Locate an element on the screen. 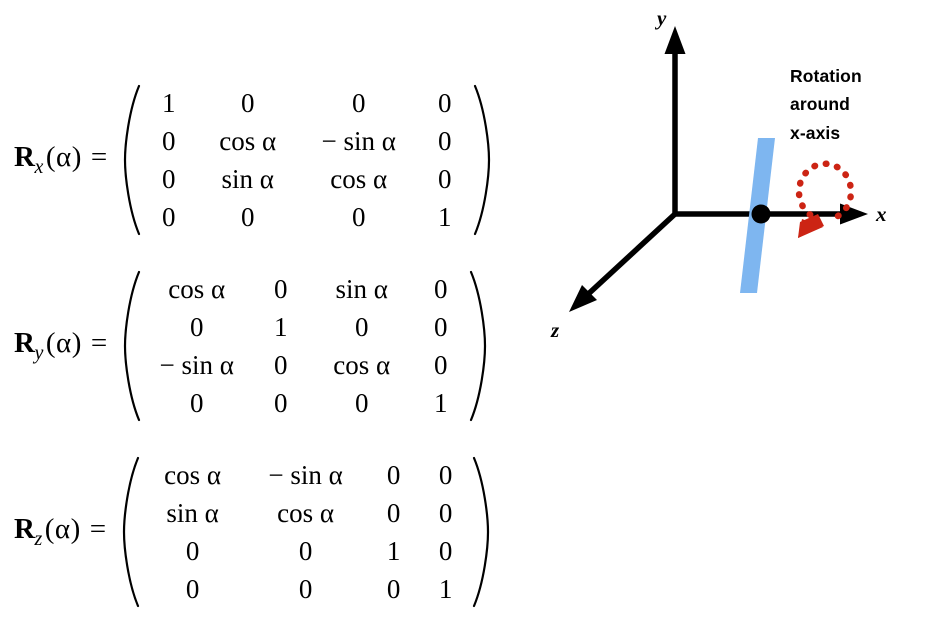 Image resolution: width=930 pixels, height=639 pixels. axis-label-y: y is located at coordinates (662, 18).